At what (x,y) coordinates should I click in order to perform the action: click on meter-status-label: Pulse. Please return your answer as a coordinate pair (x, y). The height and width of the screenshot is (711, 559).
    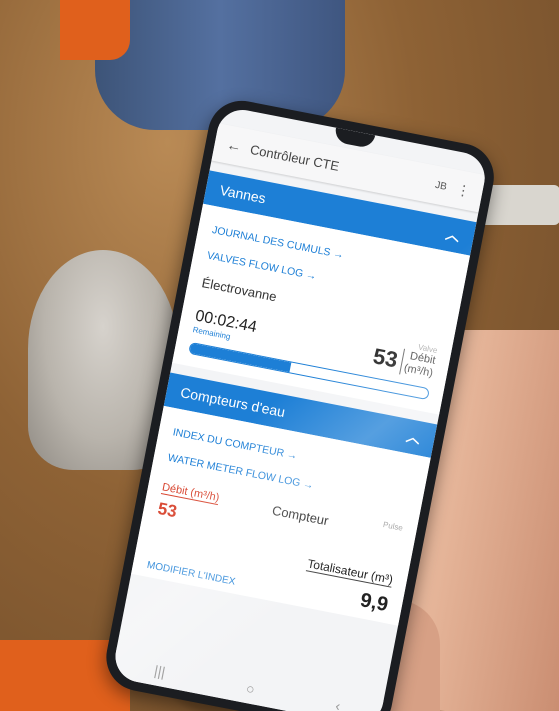
    Looking at the image, I should click on (393, 526).